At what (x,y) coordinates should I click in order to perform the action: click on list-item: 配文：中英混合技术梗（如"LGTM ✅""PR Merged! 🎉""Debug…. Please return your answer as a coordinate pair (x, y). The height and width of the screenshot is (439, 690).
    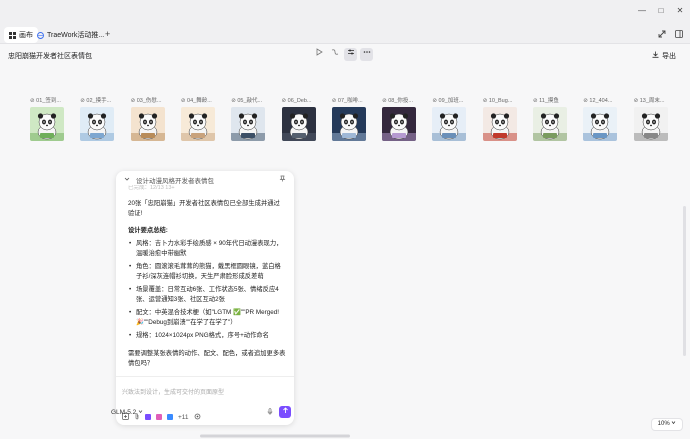
    Looking at the image, I should click on (207, 318).